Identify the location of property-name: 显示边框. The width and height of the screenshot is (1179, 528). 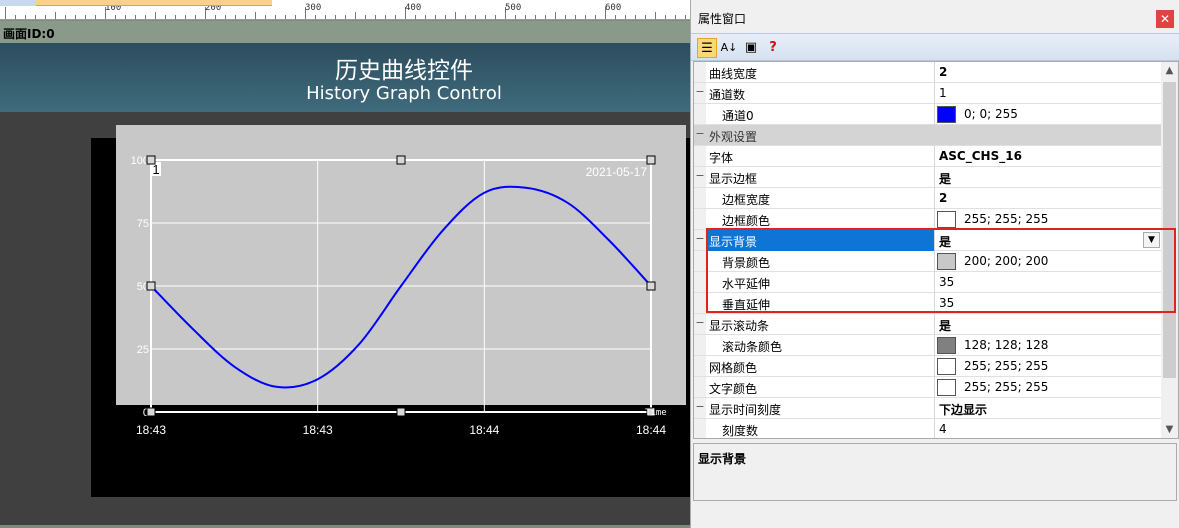
(733, 179).